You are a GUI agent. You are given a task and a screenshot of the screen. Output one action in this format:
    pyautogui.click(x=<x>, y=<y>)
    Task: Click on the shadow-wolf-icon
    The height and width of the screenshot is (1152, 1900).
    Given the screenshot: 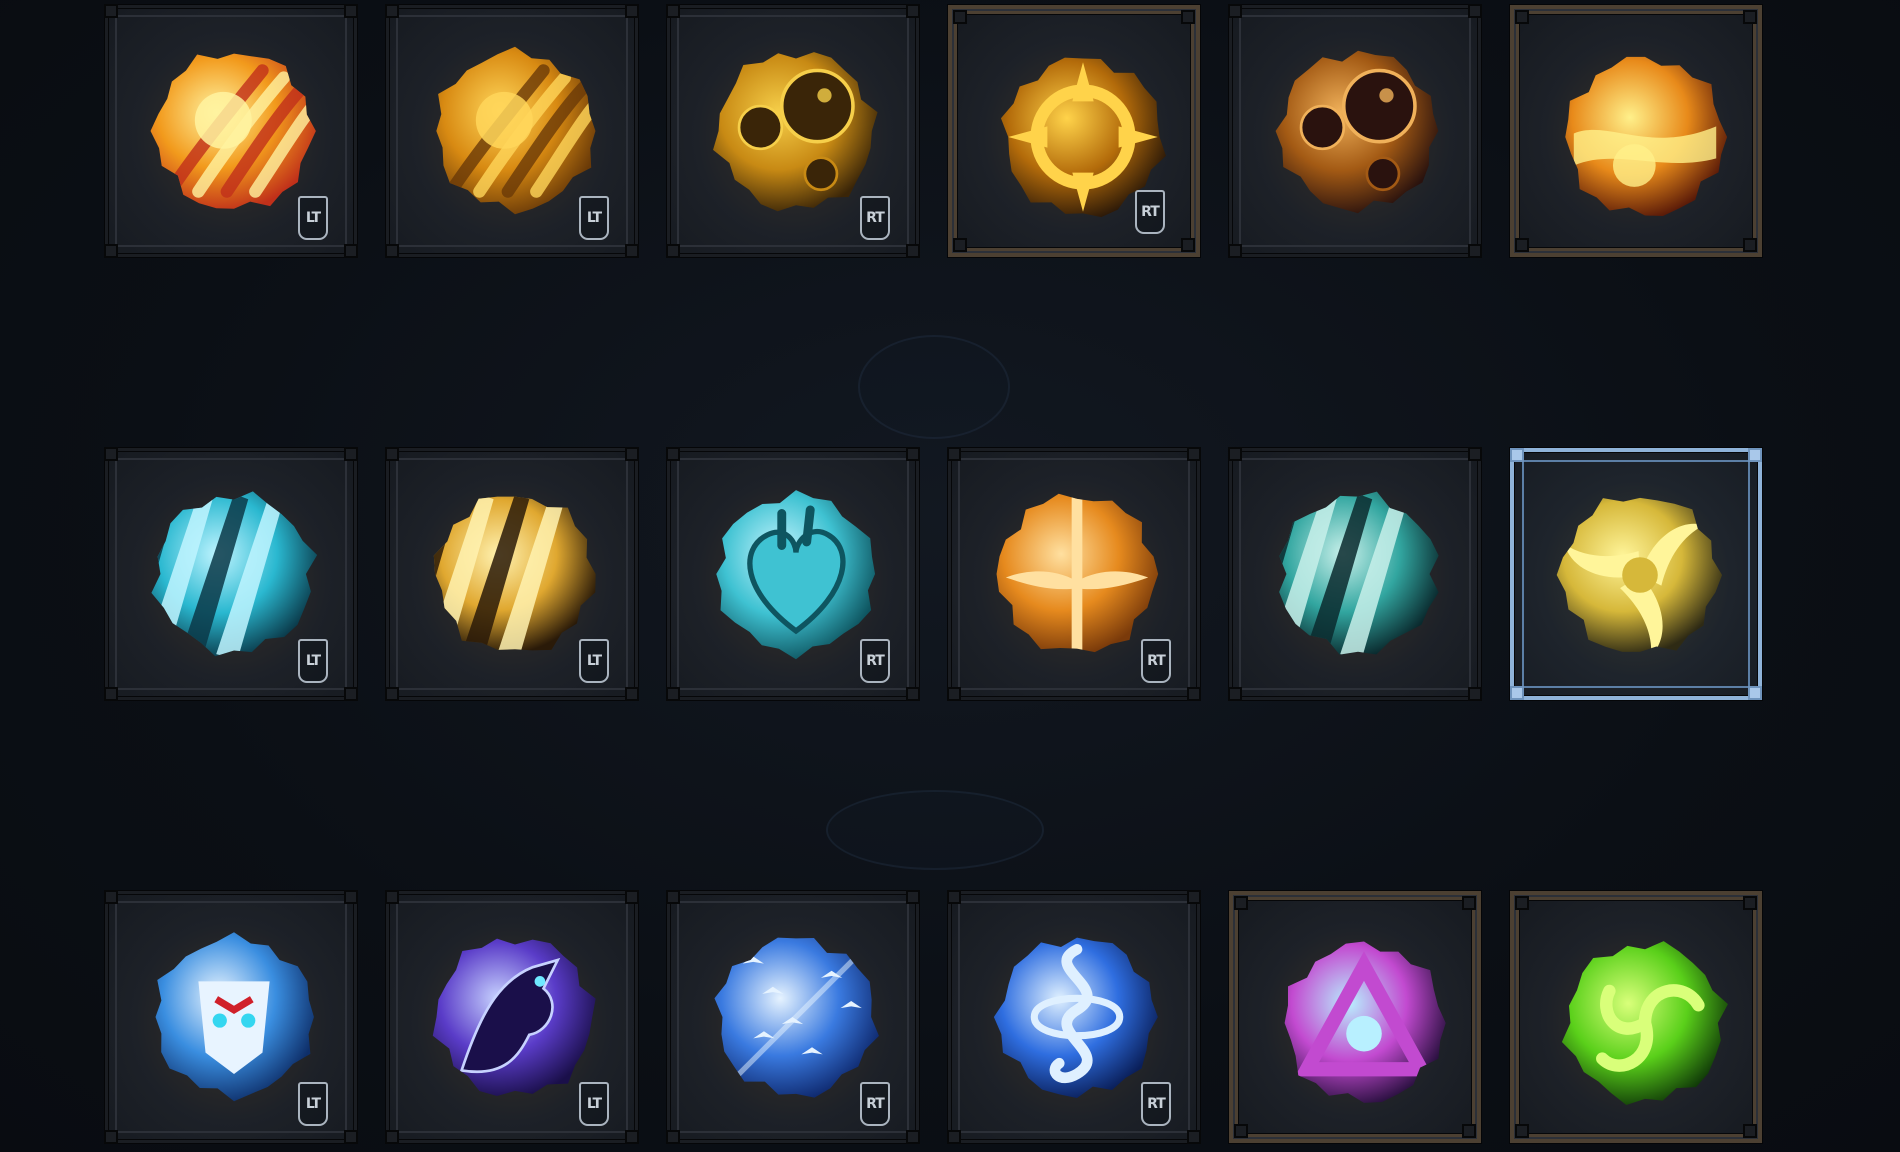 What is the action you would take?
    pyautogui.click(x=515, y=1017)
    